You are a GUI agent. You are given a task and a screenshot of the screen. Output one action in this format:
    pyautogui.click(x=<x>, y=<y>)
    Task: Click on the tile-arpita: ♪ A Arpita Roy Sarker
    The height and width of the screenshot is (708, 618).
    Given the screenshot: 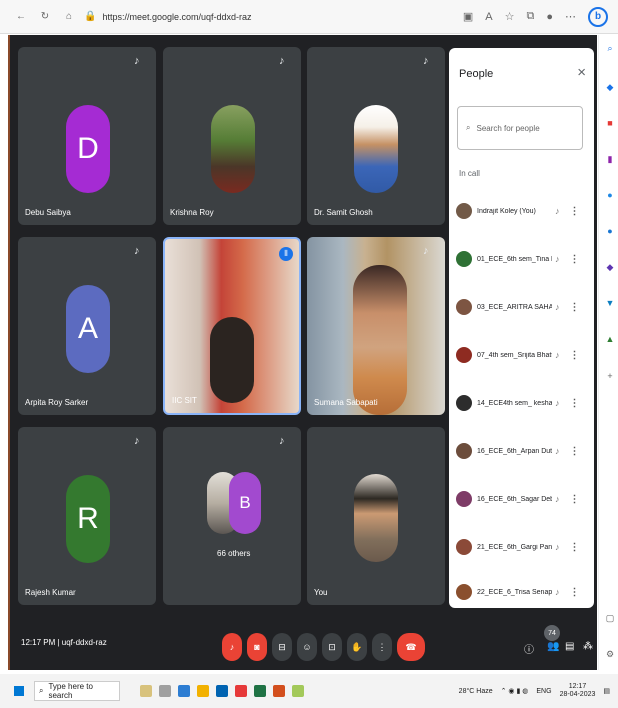 What is the action you would take?
    pyautogui.click(x=87, y=326)
    